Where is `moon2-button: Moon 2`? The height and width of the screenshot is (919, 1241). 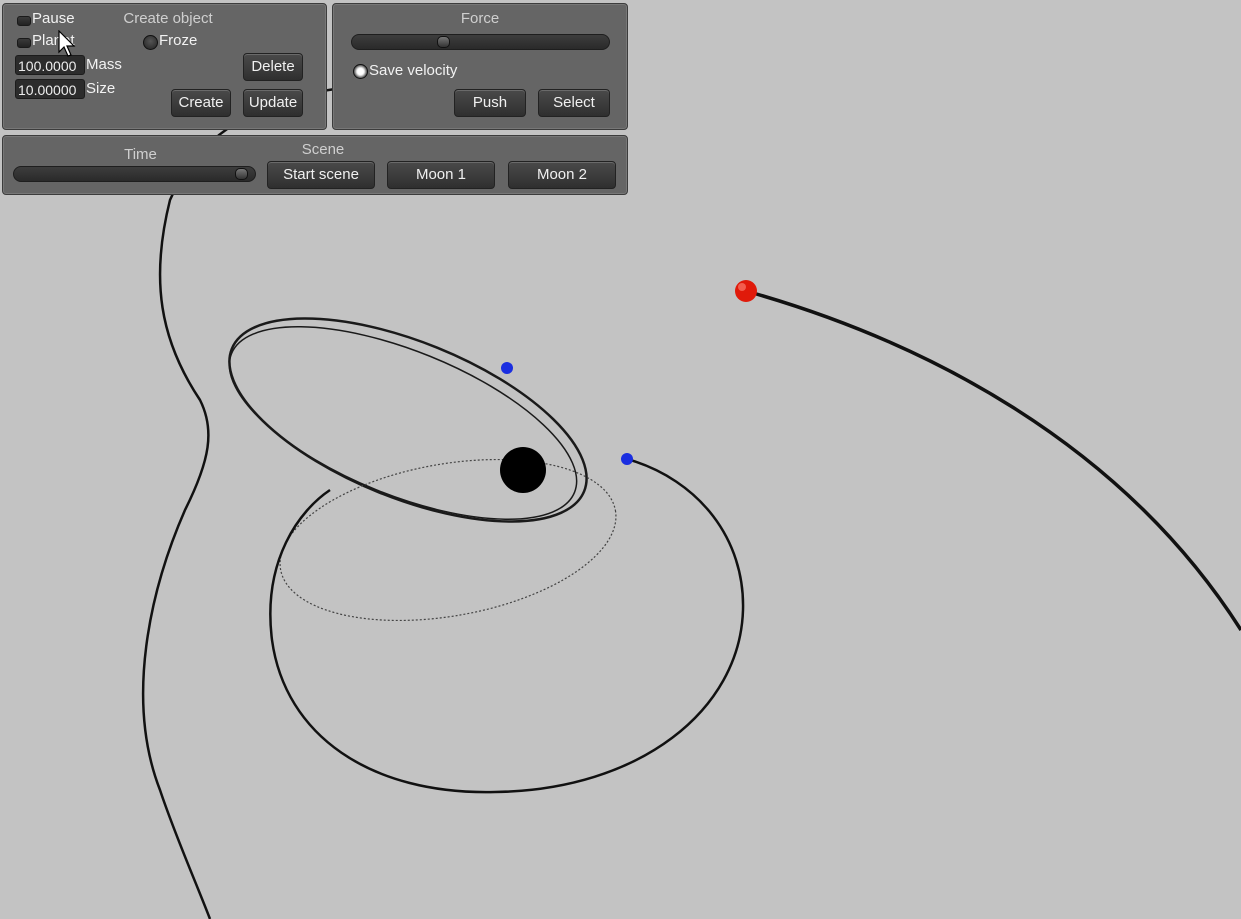 moon2-button: Moon 2 is located at coordinates (562, 175).